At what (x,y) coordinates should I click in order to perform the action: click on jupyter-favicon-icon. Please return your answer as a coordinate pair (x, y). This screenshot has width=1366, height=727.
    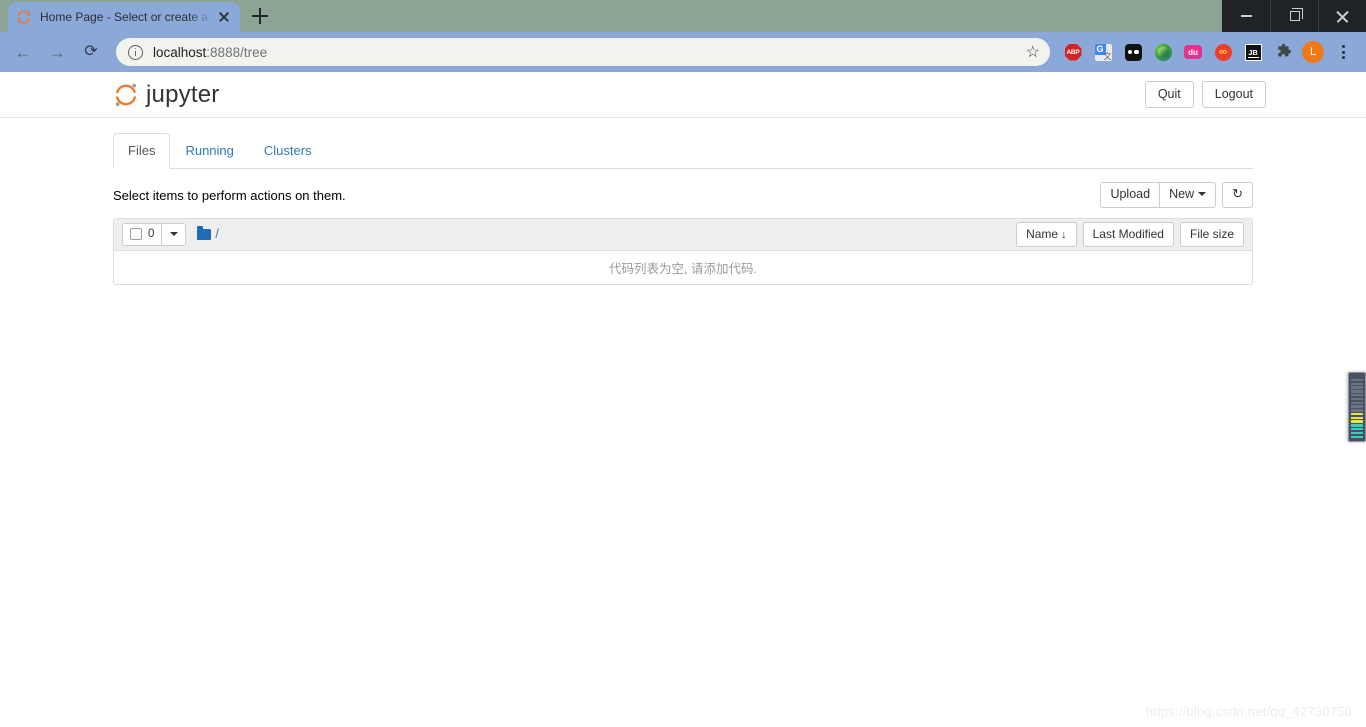
    Looking at the image, I should click on (24, 17).